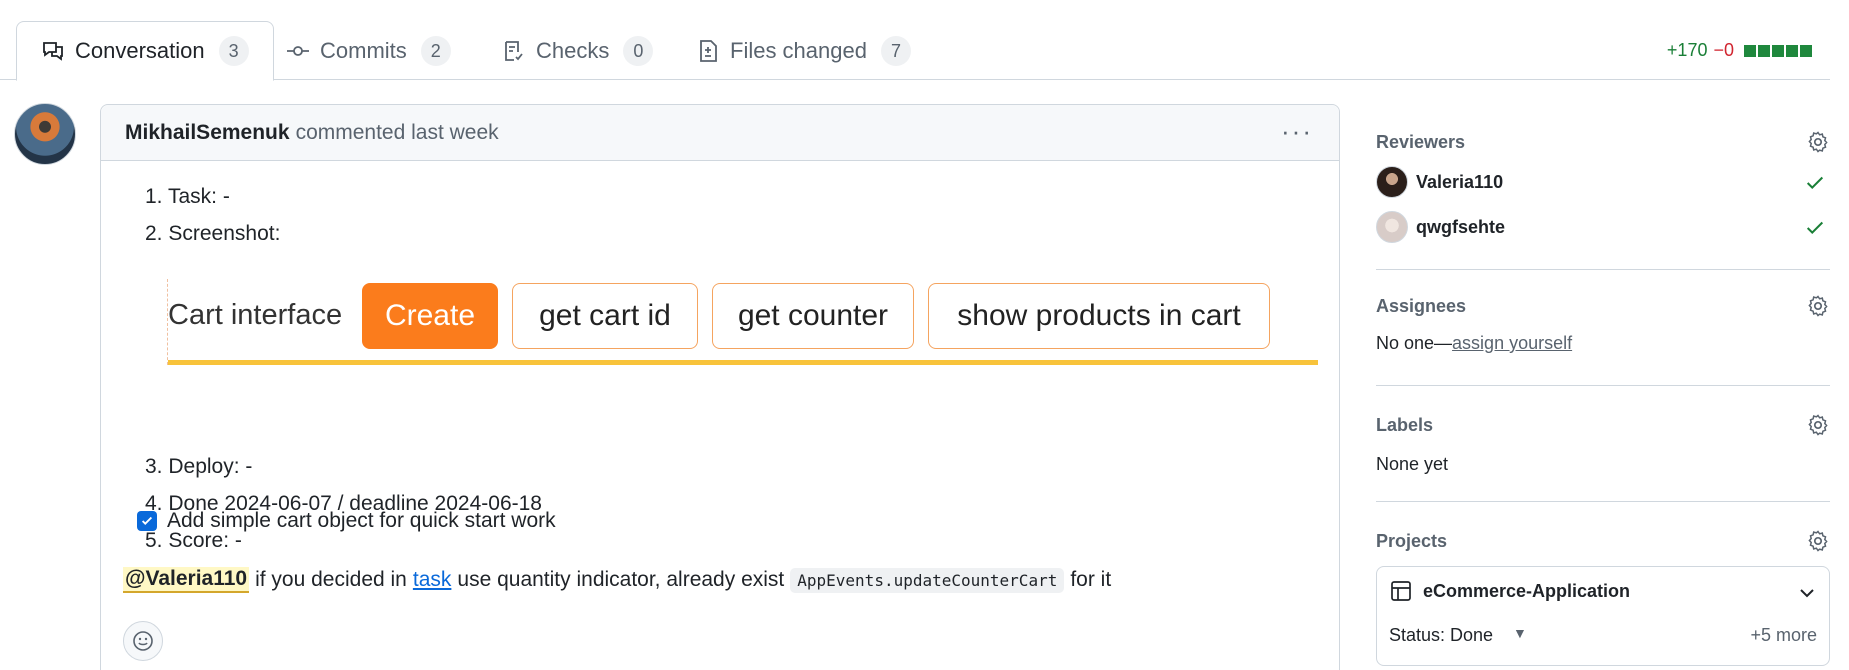 This screenshot has width=1849, height=670. What do you see at coordinates (53, 51) in the screenshot?
I see `comment-discussion-icon` at bounding box center [53, 51].